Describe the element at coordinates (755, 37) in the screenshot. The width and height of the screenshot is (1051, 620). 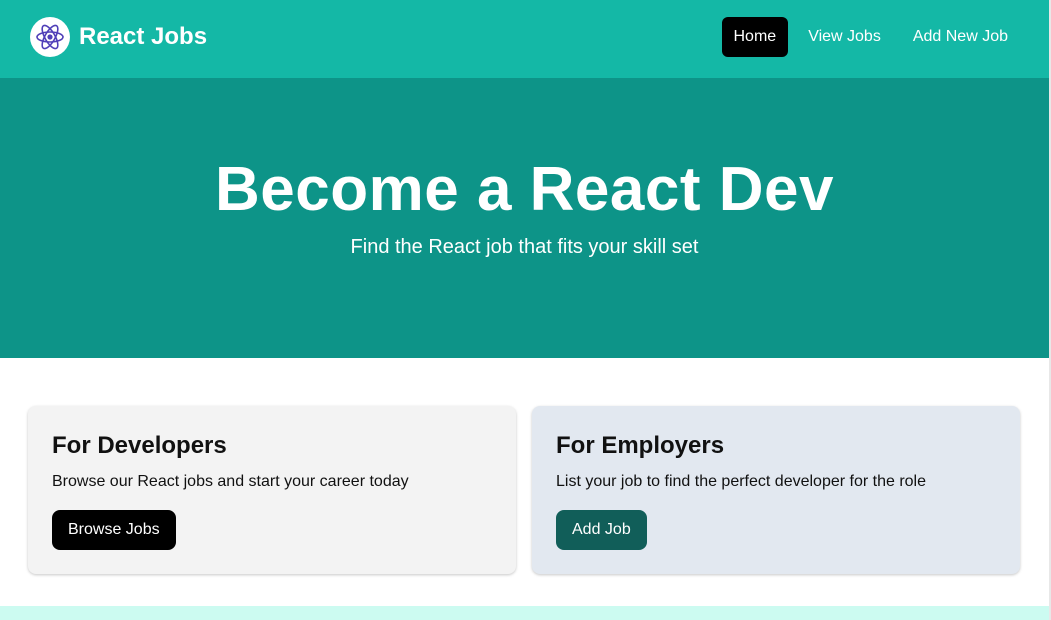
I see `nav-link-home: Home` at that location.